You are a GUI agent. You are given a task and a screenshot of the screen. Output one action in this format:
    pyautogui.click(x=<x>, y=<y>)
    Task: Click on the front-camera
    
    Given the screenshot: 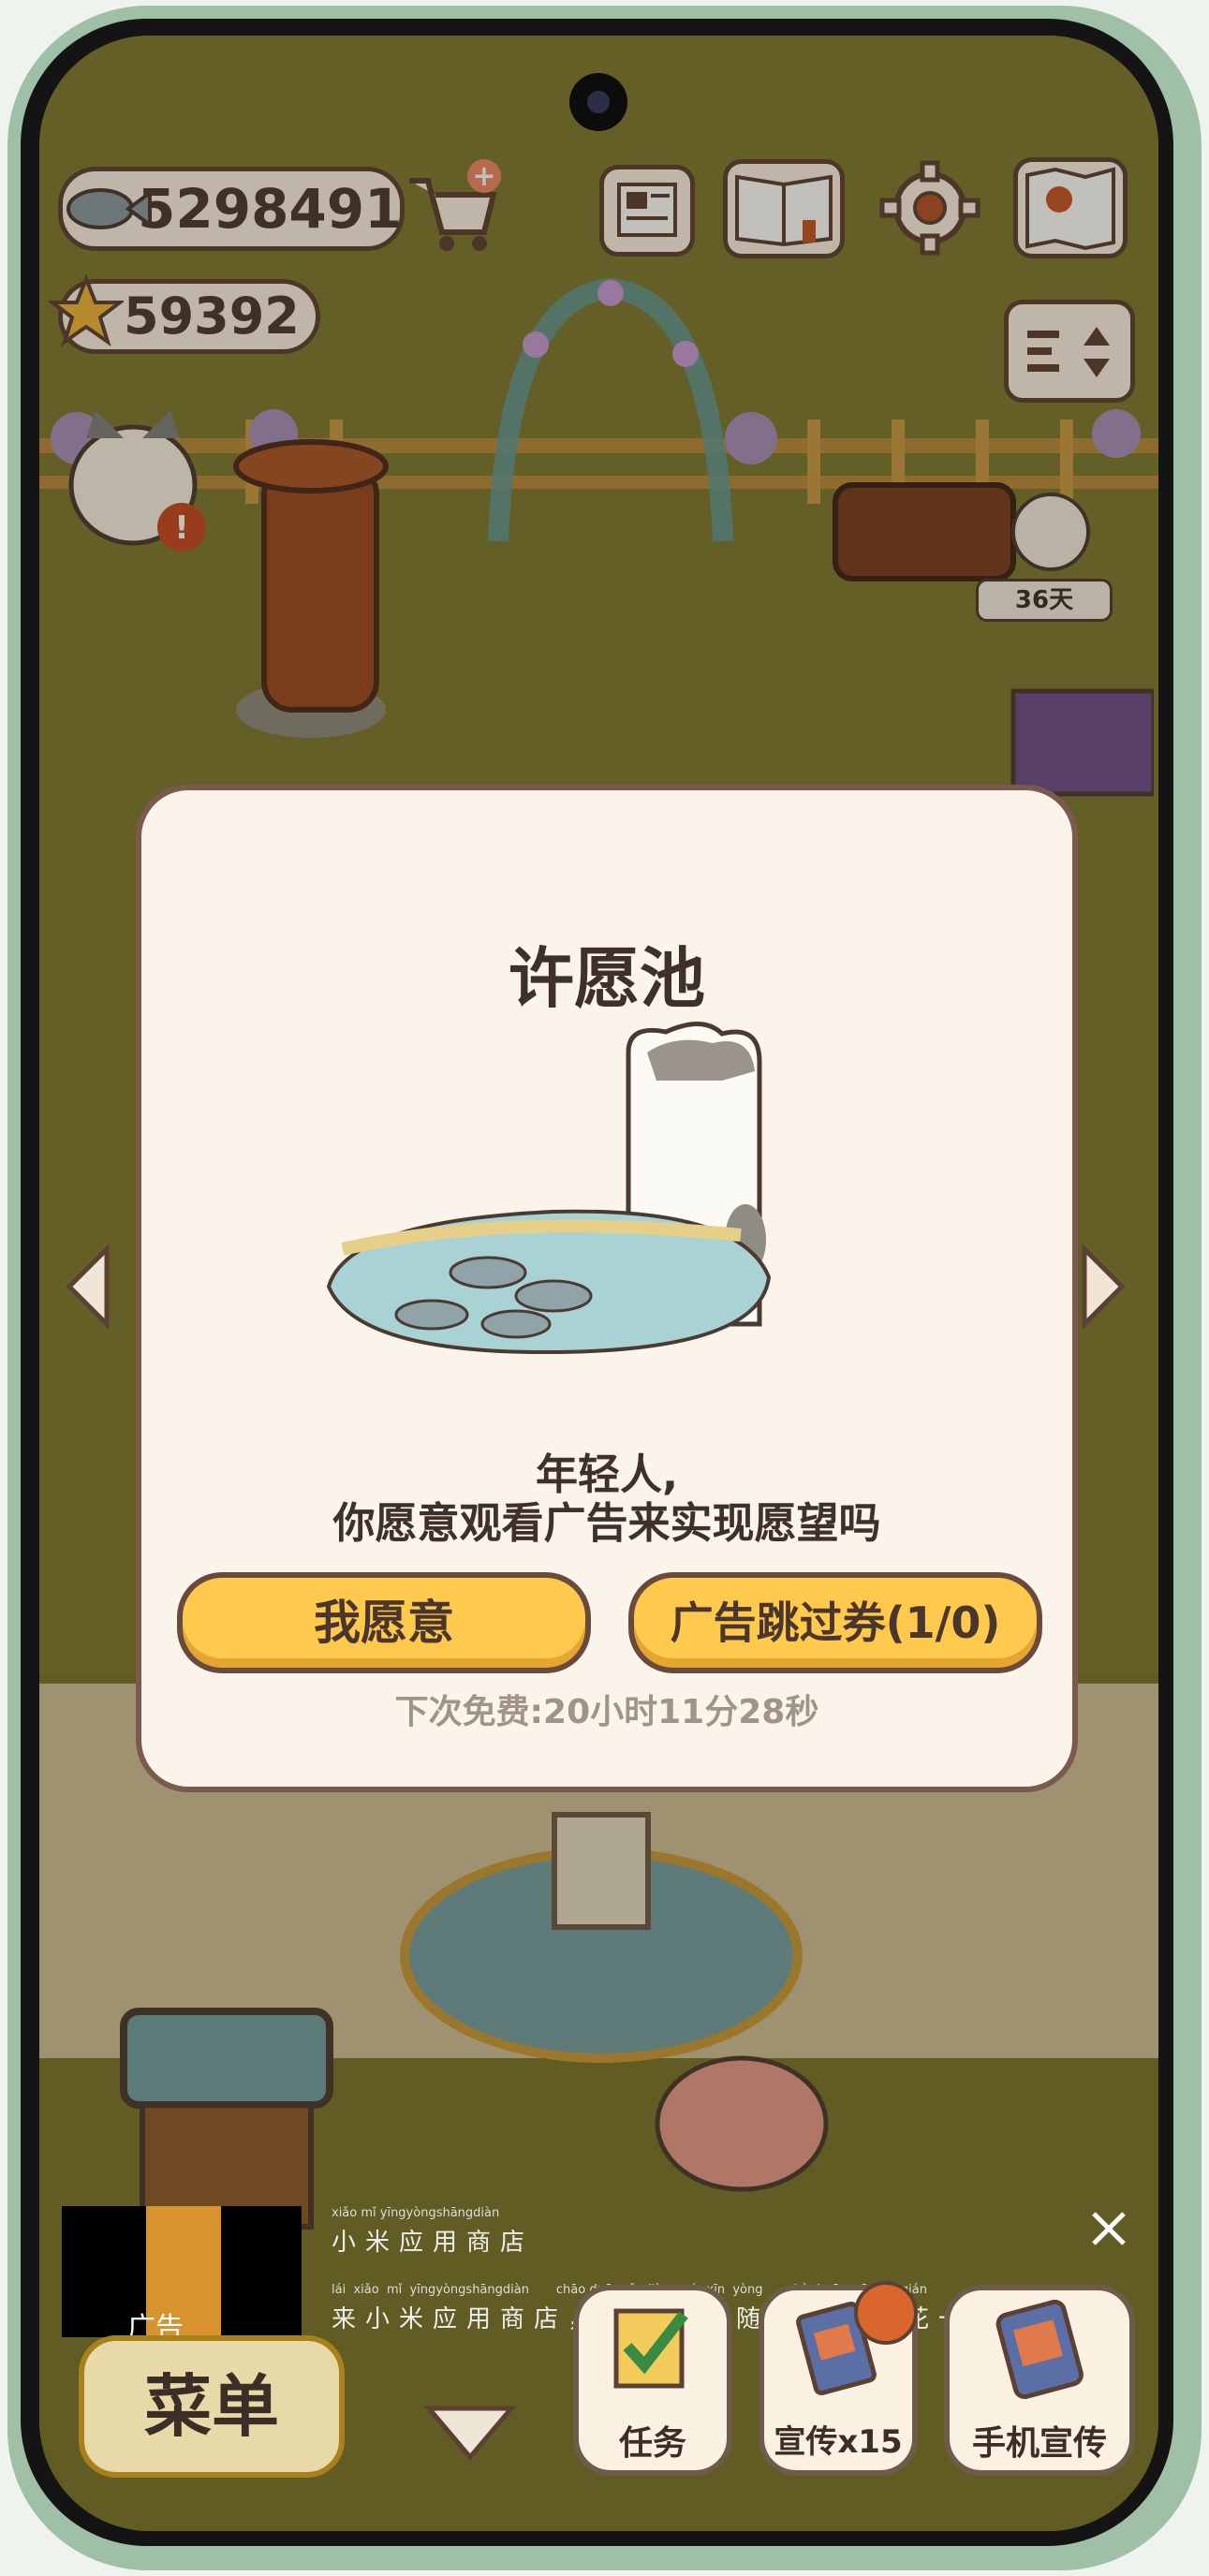 What is the action you would take?
    pyautogui.click(x=598, y=102)
    